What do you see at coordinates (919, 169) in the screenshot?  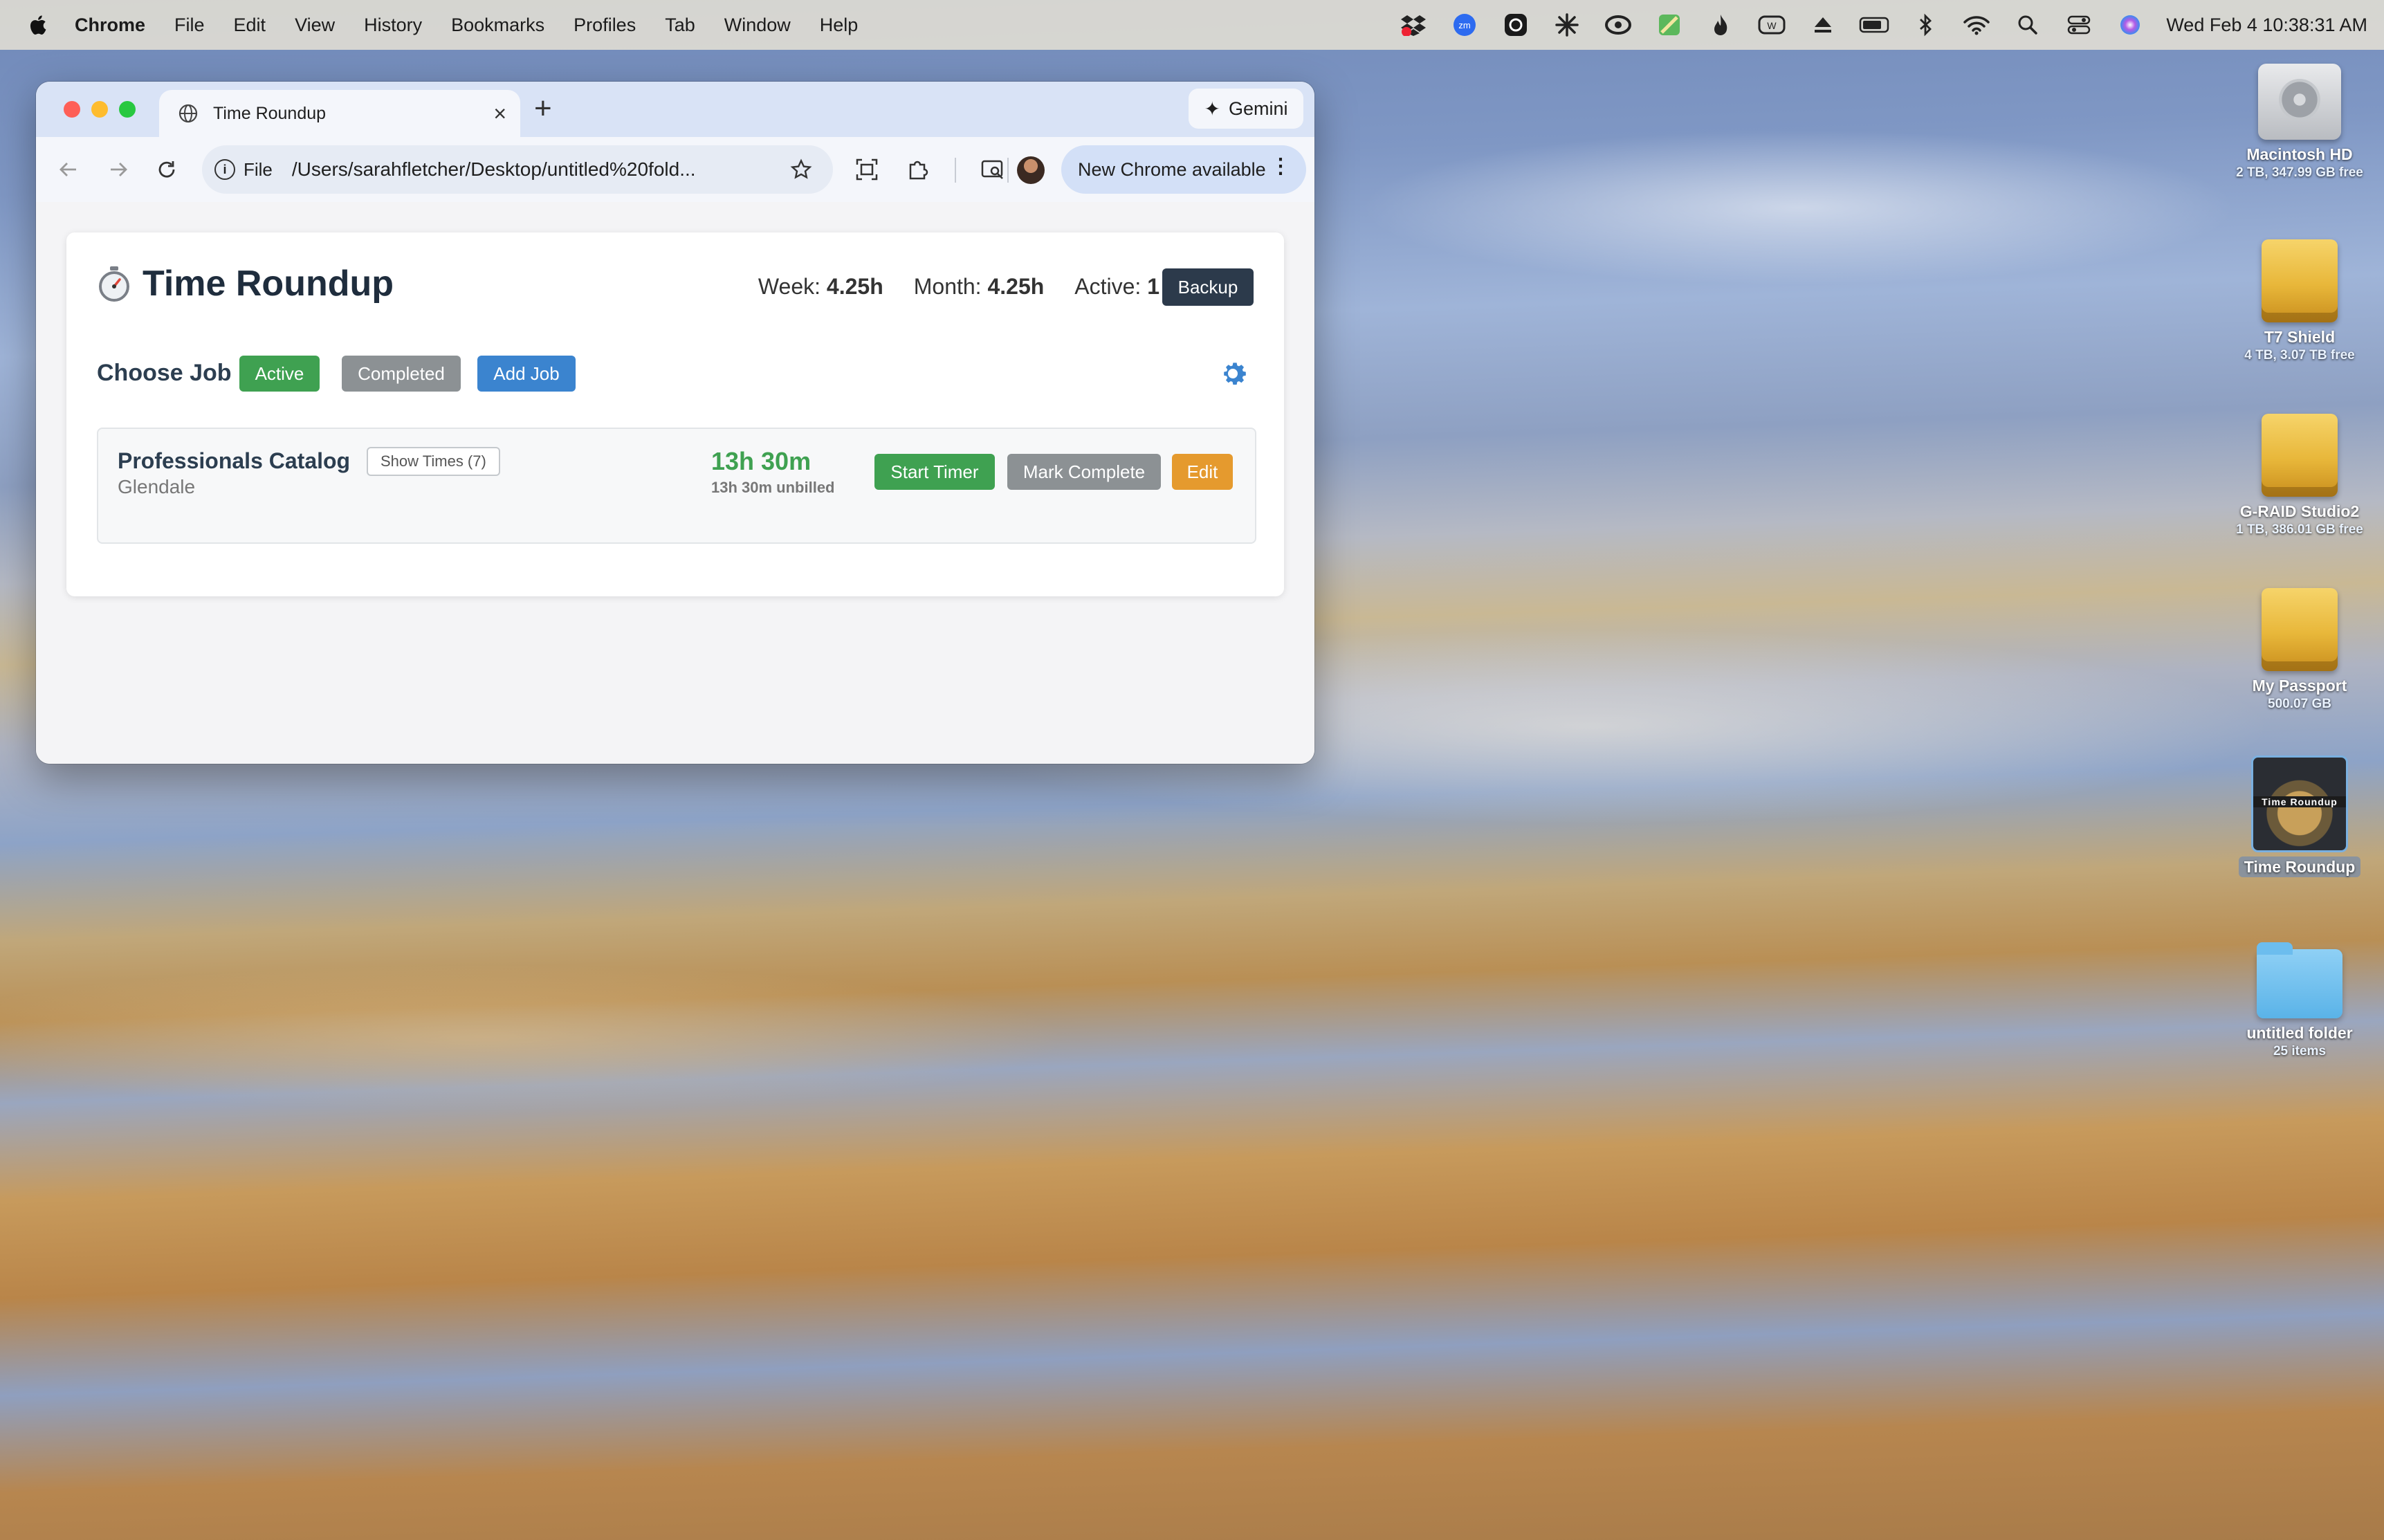 I see `extensions-icon` at bounding box center [919, 169].